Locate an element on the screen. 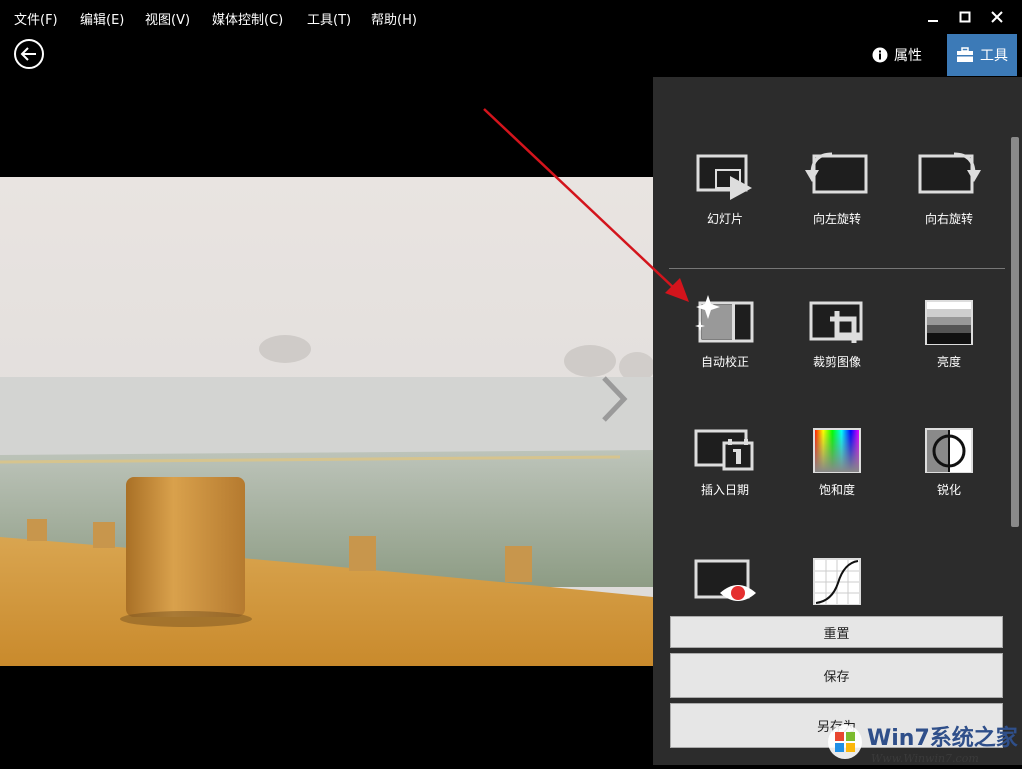 The height and width of the screenshot is (769, 1022). maximize-icon is located at coordinates (965, 17).